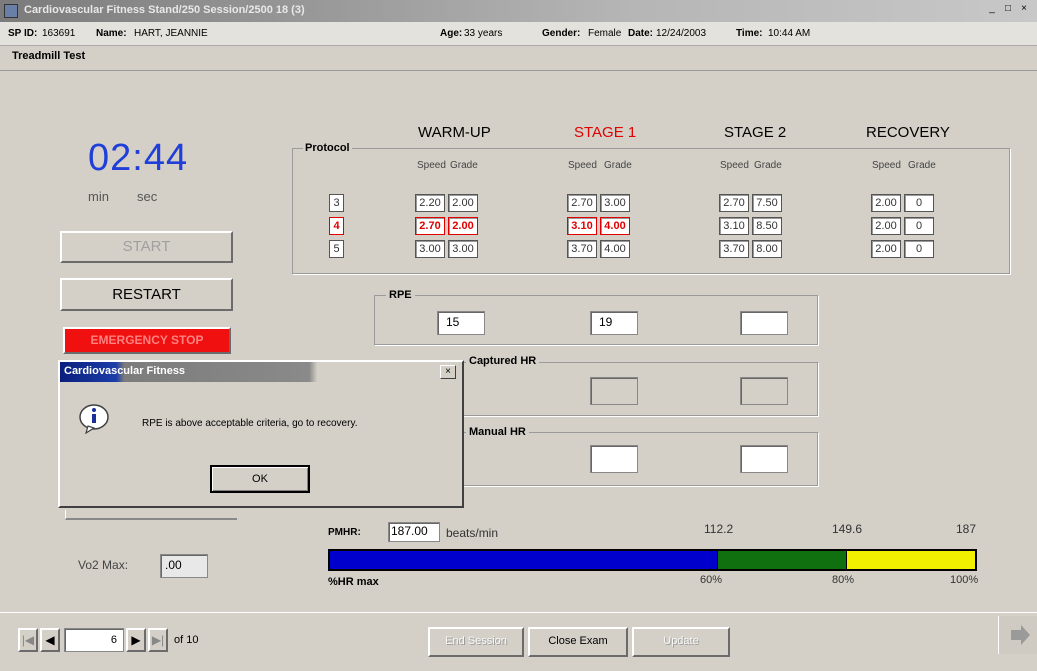 The width and height of the screenshot is (1037, 671). What do you see at coordinates (463, 249) in the screenshot?
I see `warmup-grade-cell: 3.00` at bounding box center [463, 249].